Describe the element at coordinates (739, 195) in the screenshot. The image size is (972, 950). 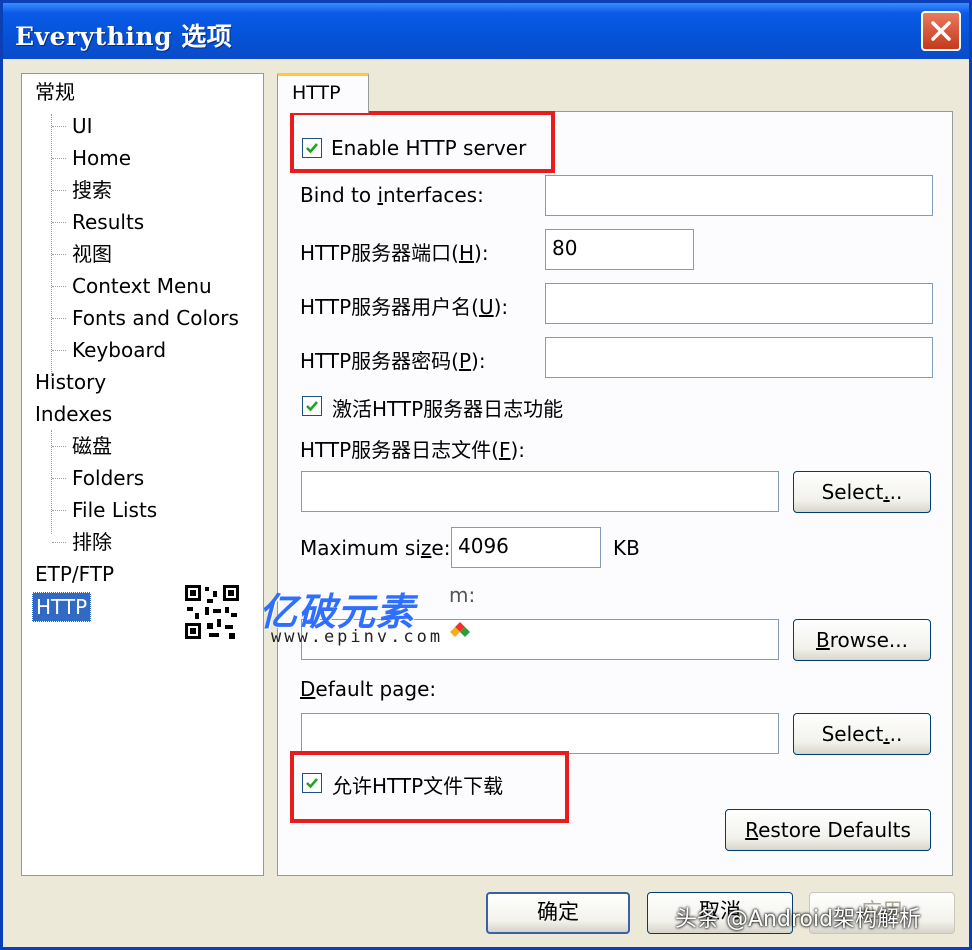
I see `bind-interfaces-input` at that location.